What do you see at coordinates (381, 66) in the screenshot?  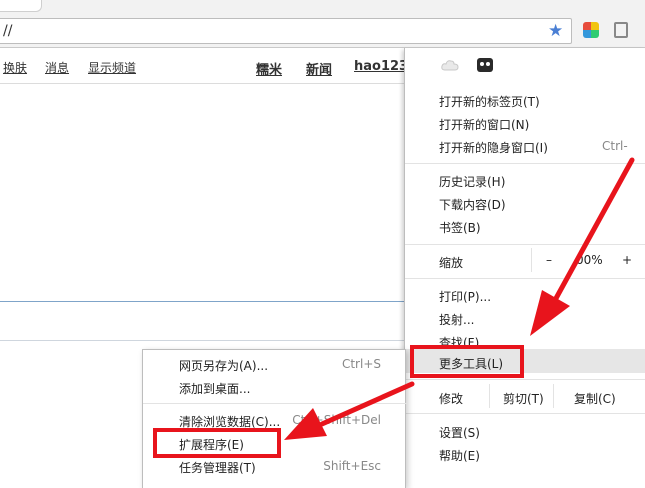 I see `nav-link-hao123: hao123` at bounding box center [381, 66].